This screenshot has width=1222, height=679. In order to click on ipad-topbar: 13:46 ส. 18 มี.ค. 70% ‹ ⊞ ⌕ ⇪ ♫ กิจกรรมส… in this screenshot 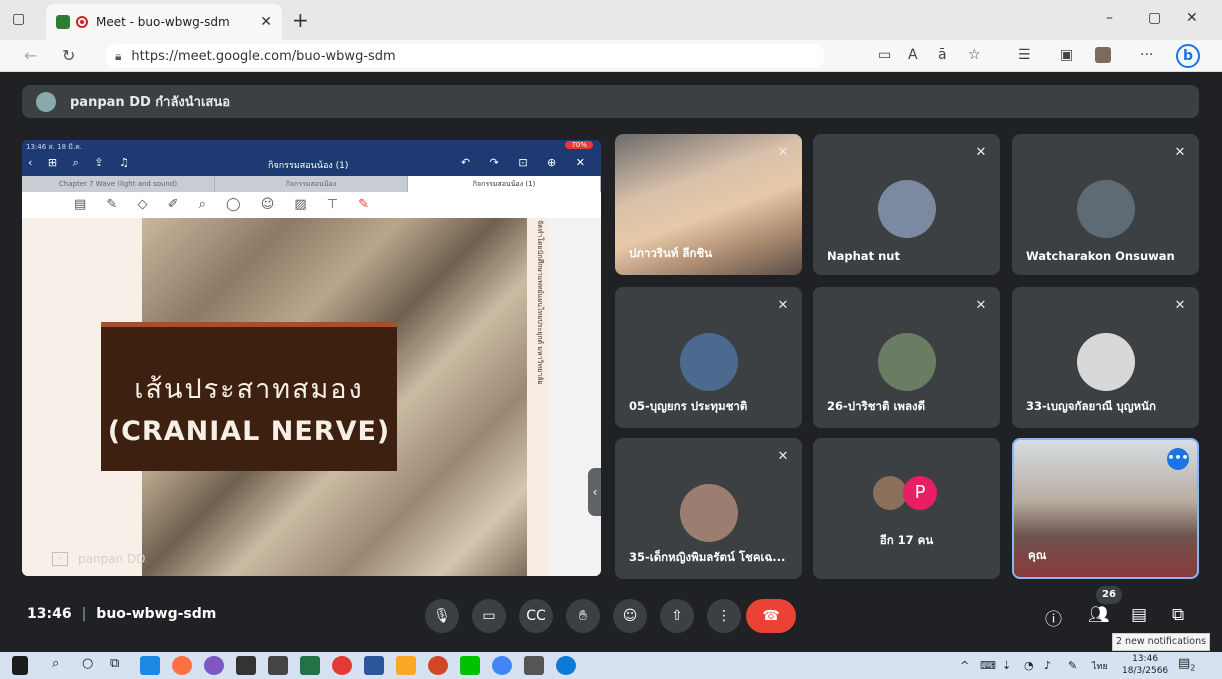, I will do `click(311, 158)`.